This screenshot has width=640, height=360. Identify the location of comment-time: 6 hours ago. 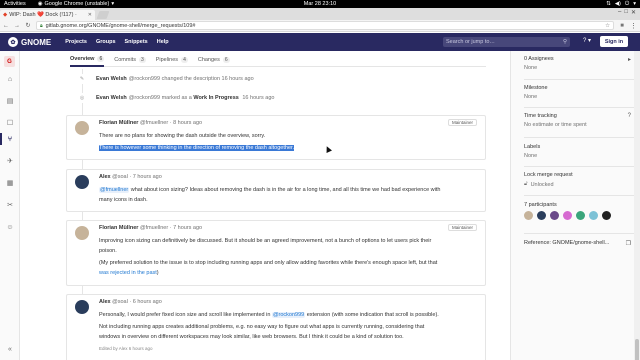
(147, 302).